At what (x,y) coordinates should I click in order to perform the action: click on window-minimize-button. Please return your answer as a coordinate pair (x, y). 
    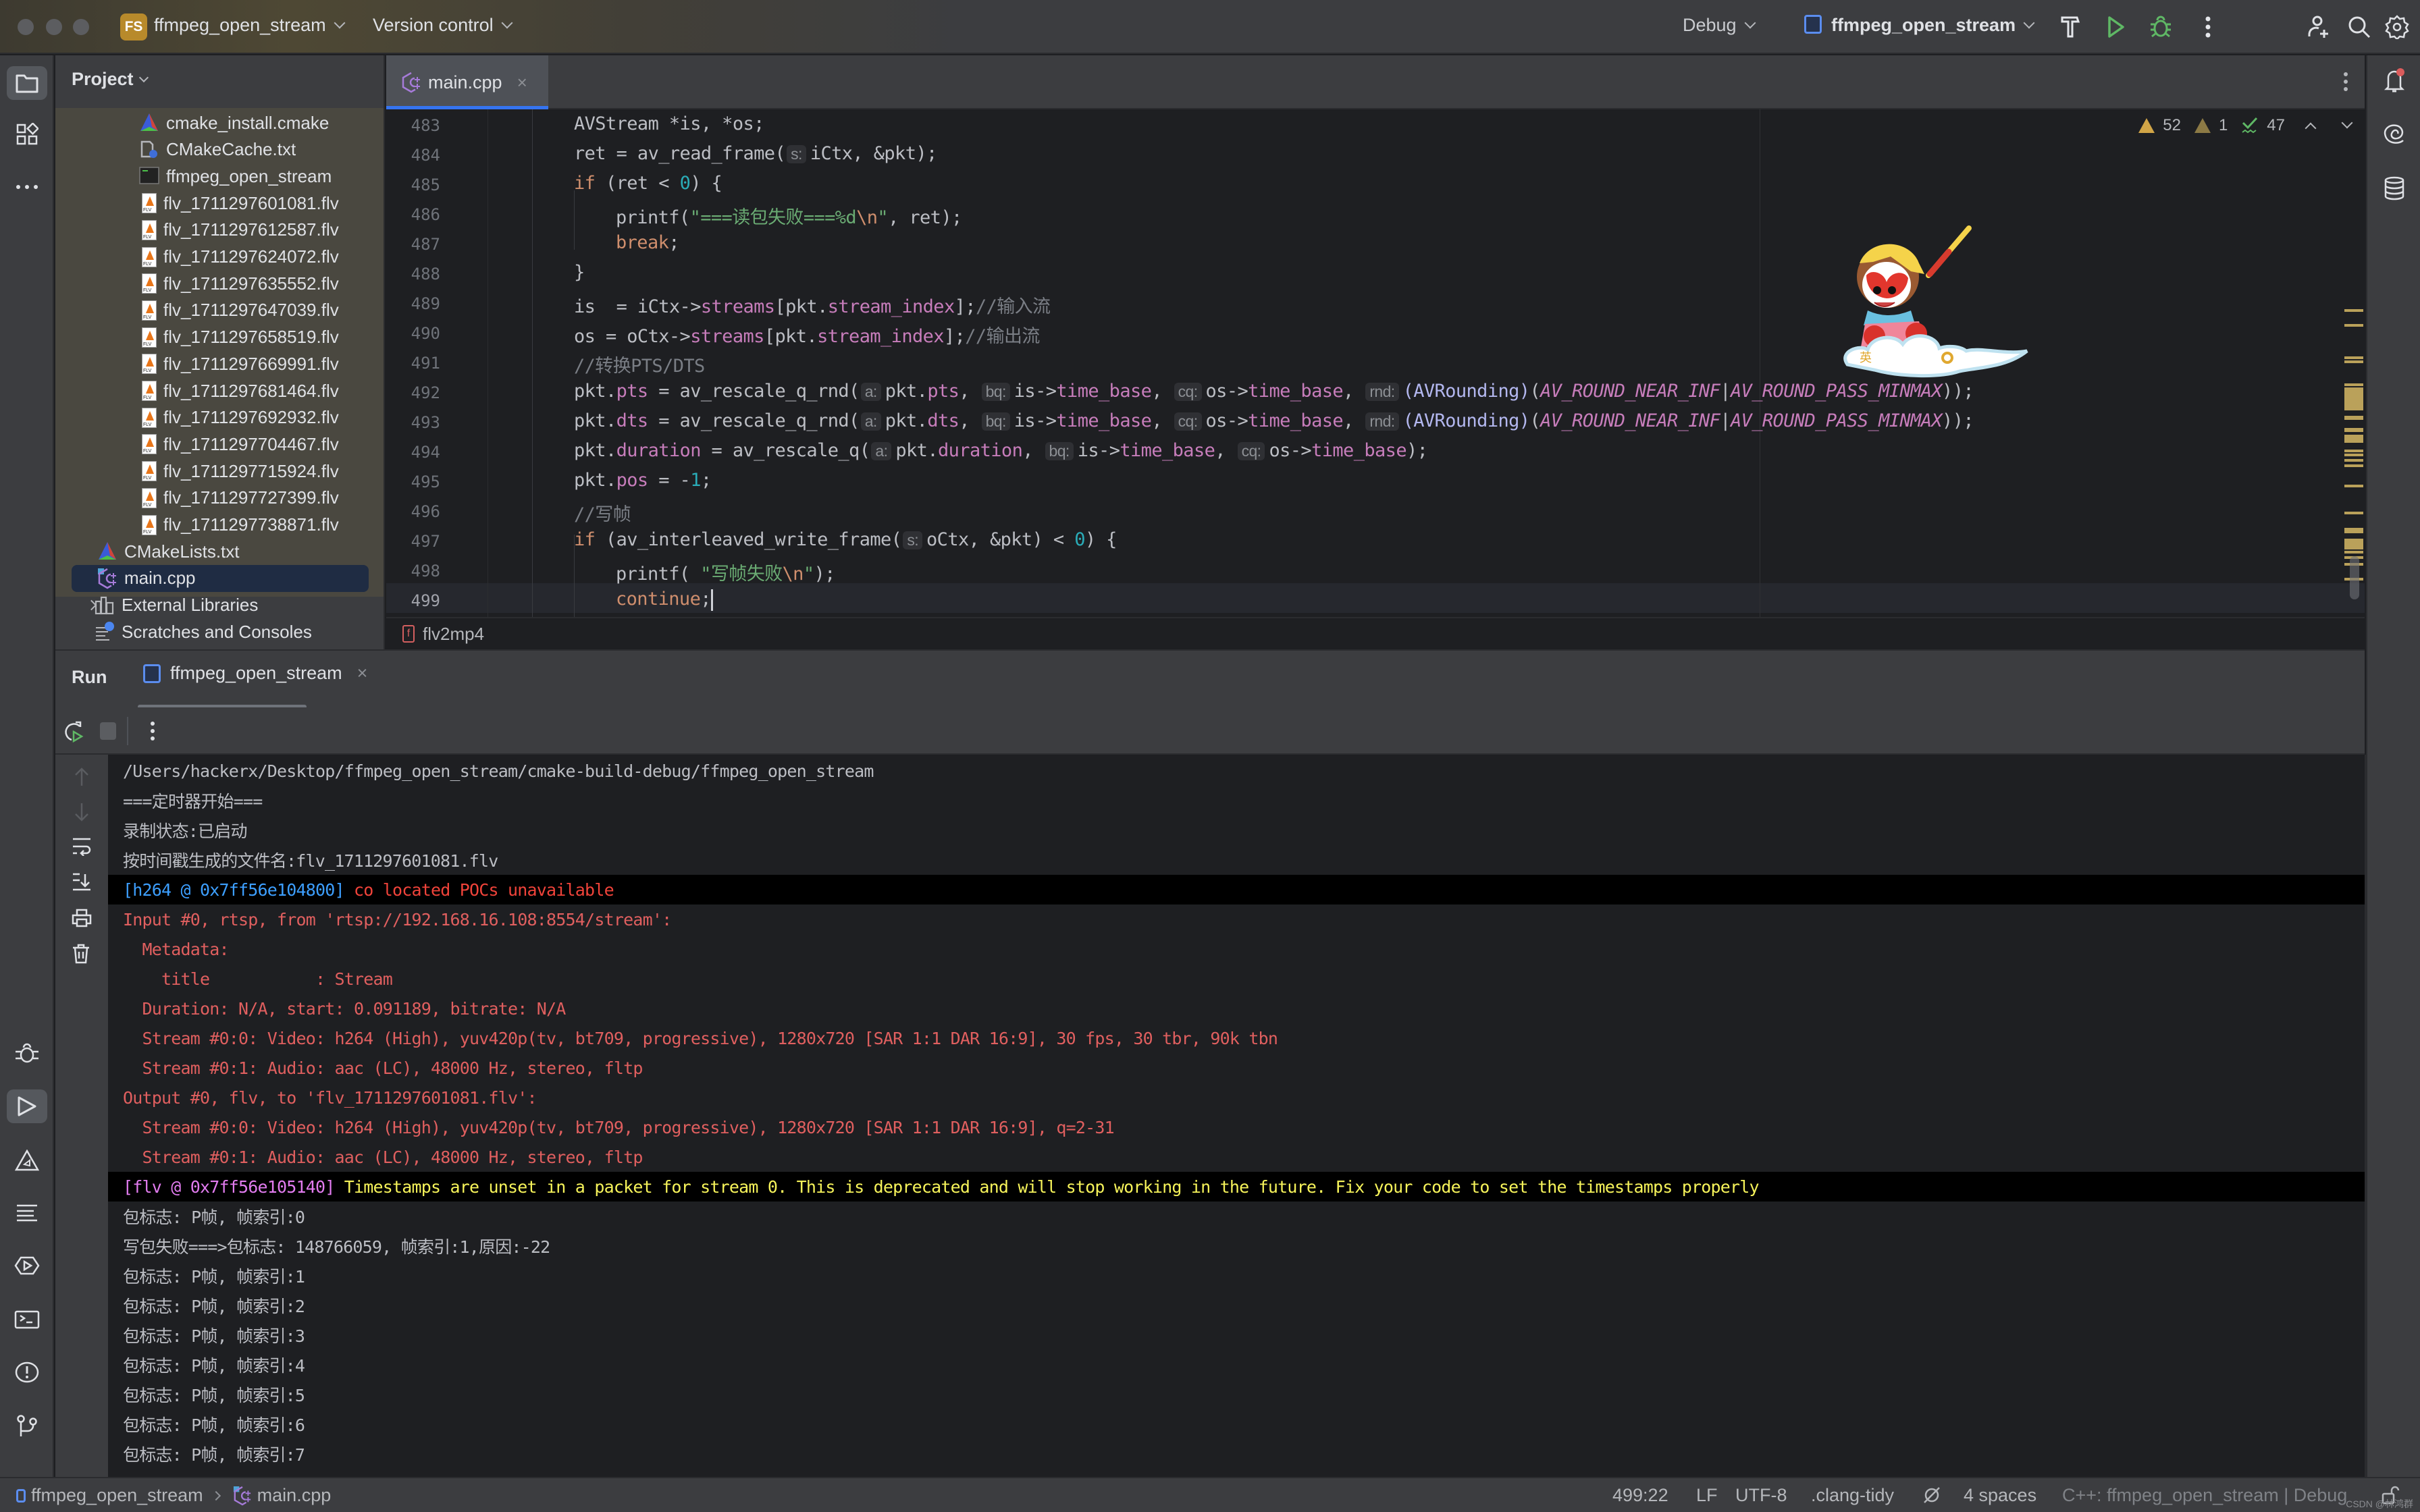
    Looking at the image, I should click on (54, 27).